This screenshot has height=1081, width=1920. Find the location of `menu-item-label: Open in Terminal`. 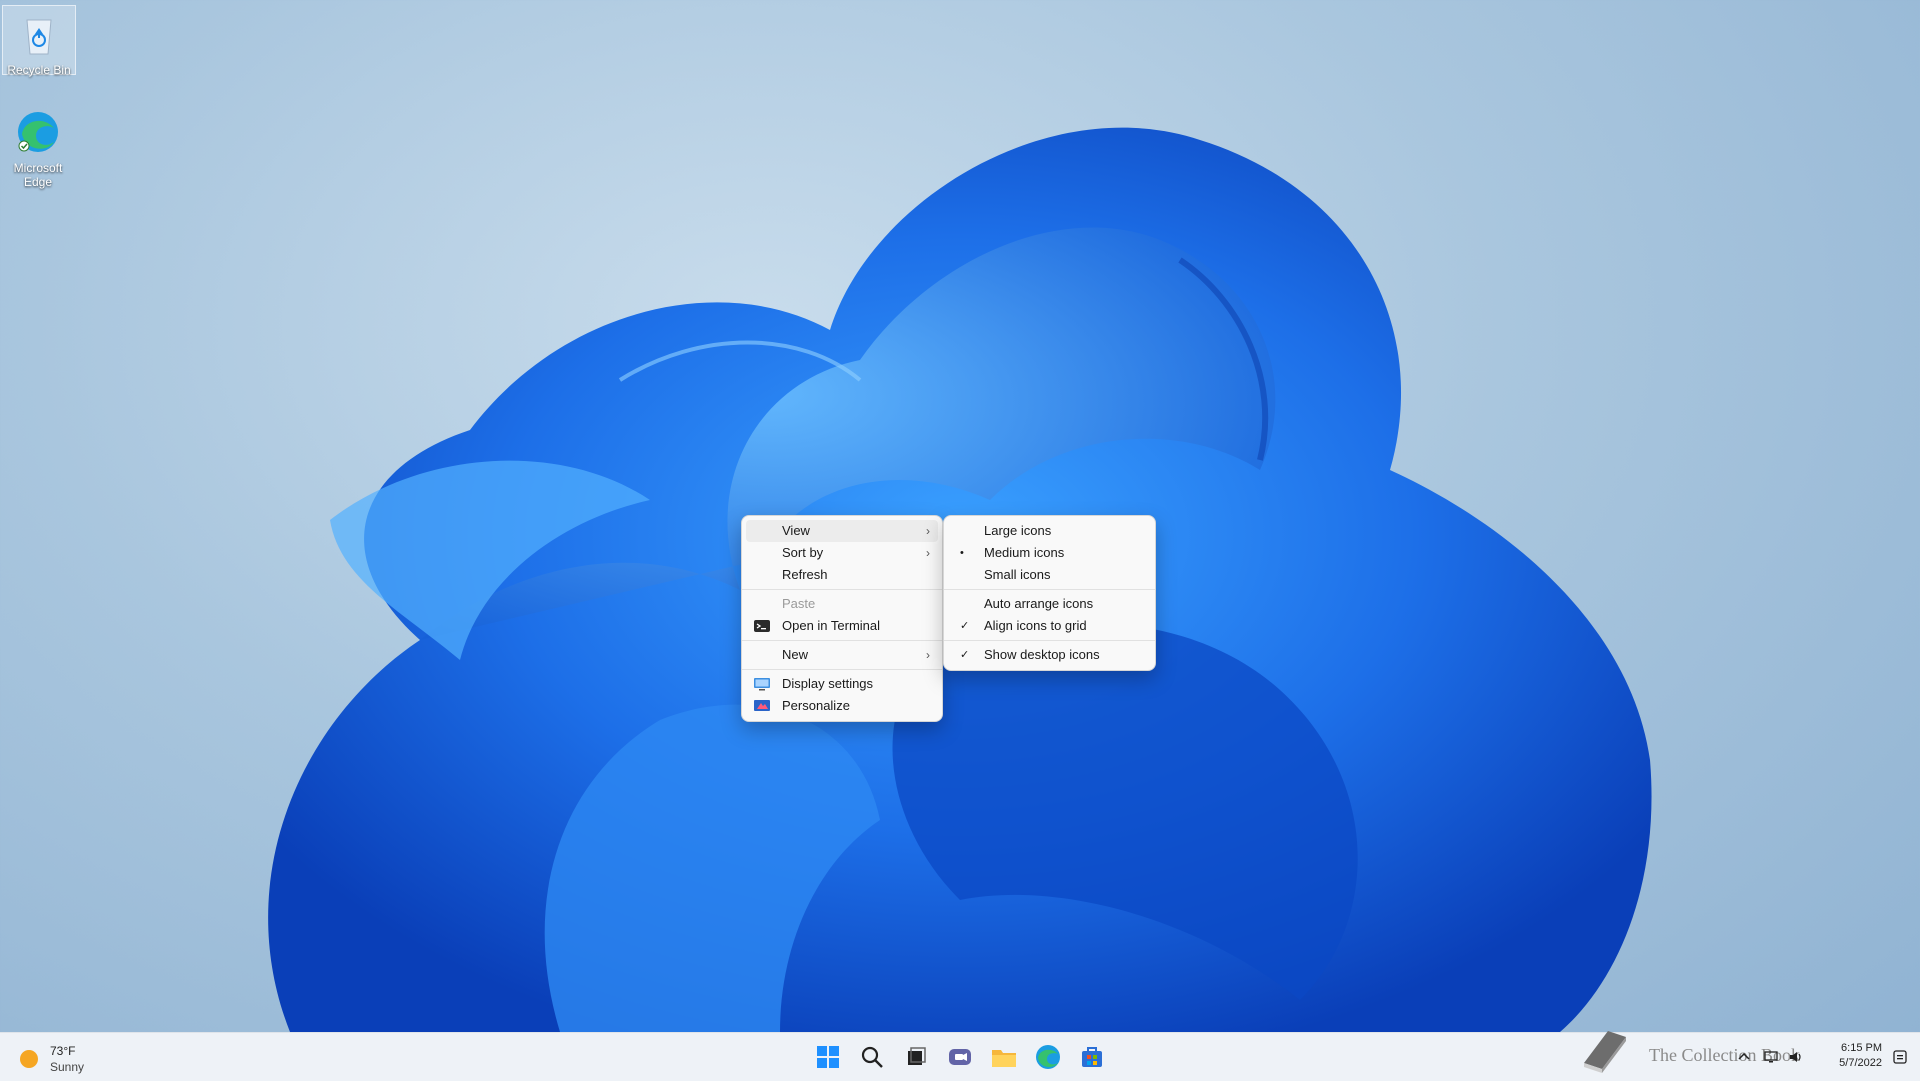

menu-item-label: Open in Terminal is located at coordinates (831, 625).